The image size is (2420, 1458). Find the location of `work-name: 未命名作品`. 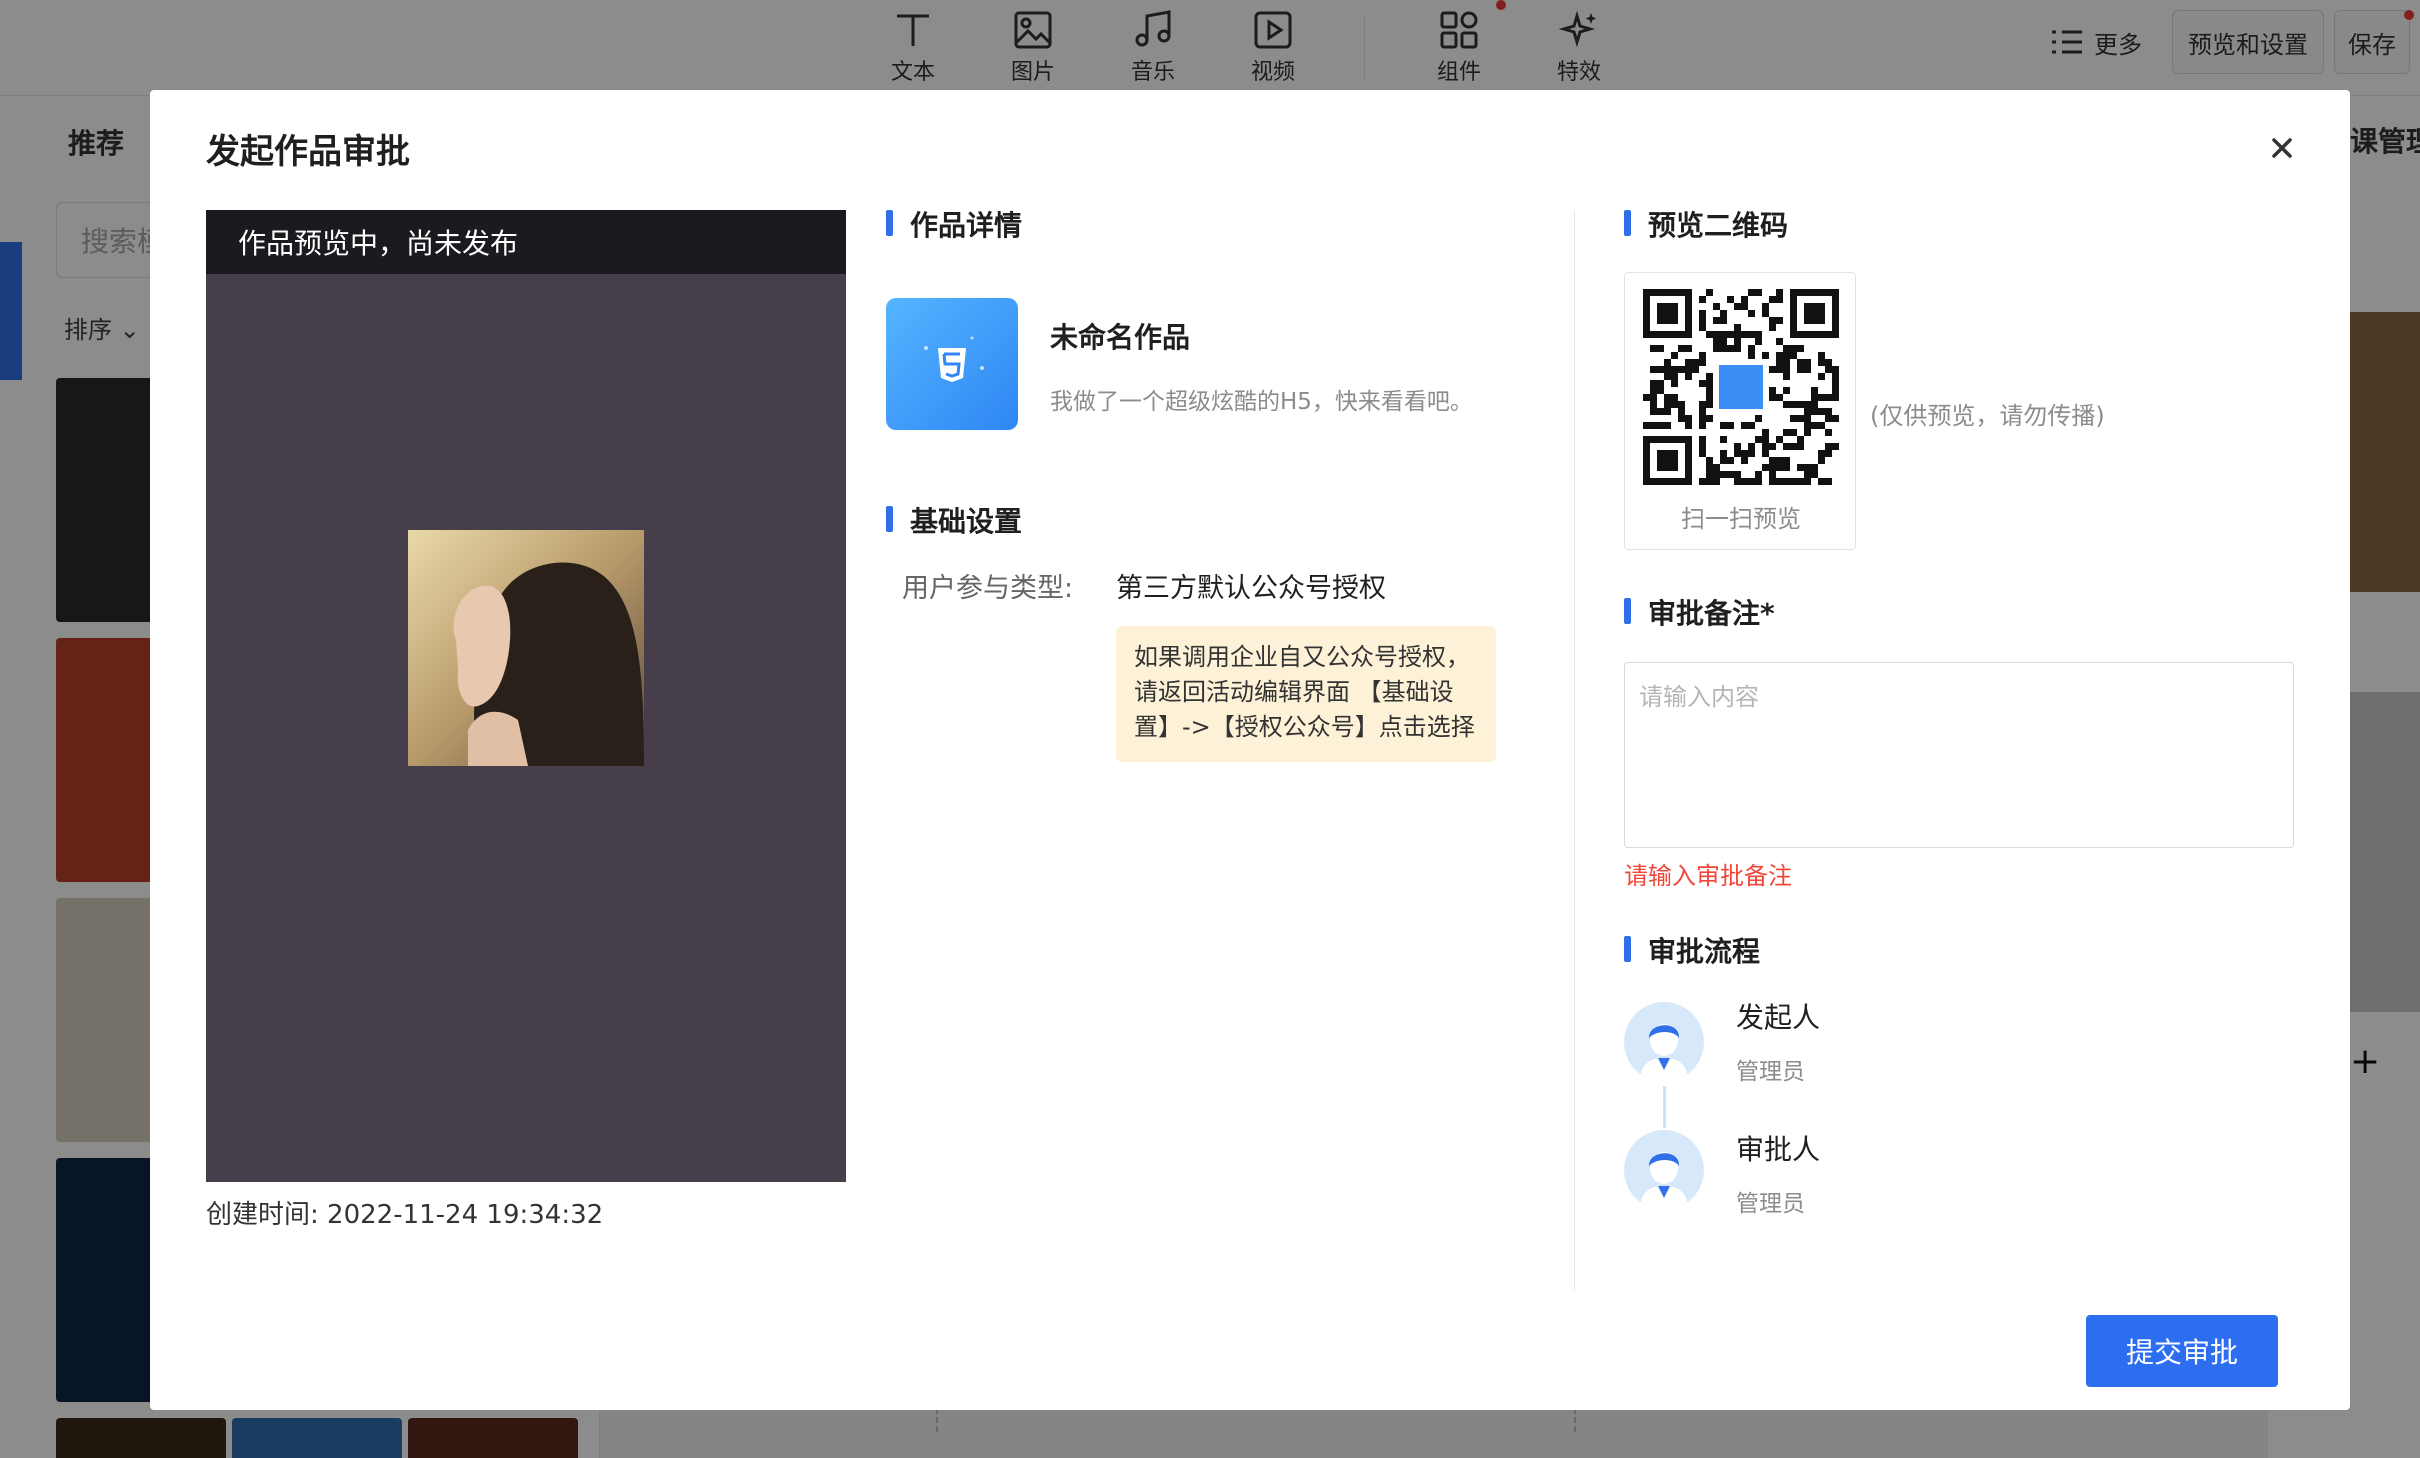

work-name: 未命名作品 is located at coordinates (1120, 337).